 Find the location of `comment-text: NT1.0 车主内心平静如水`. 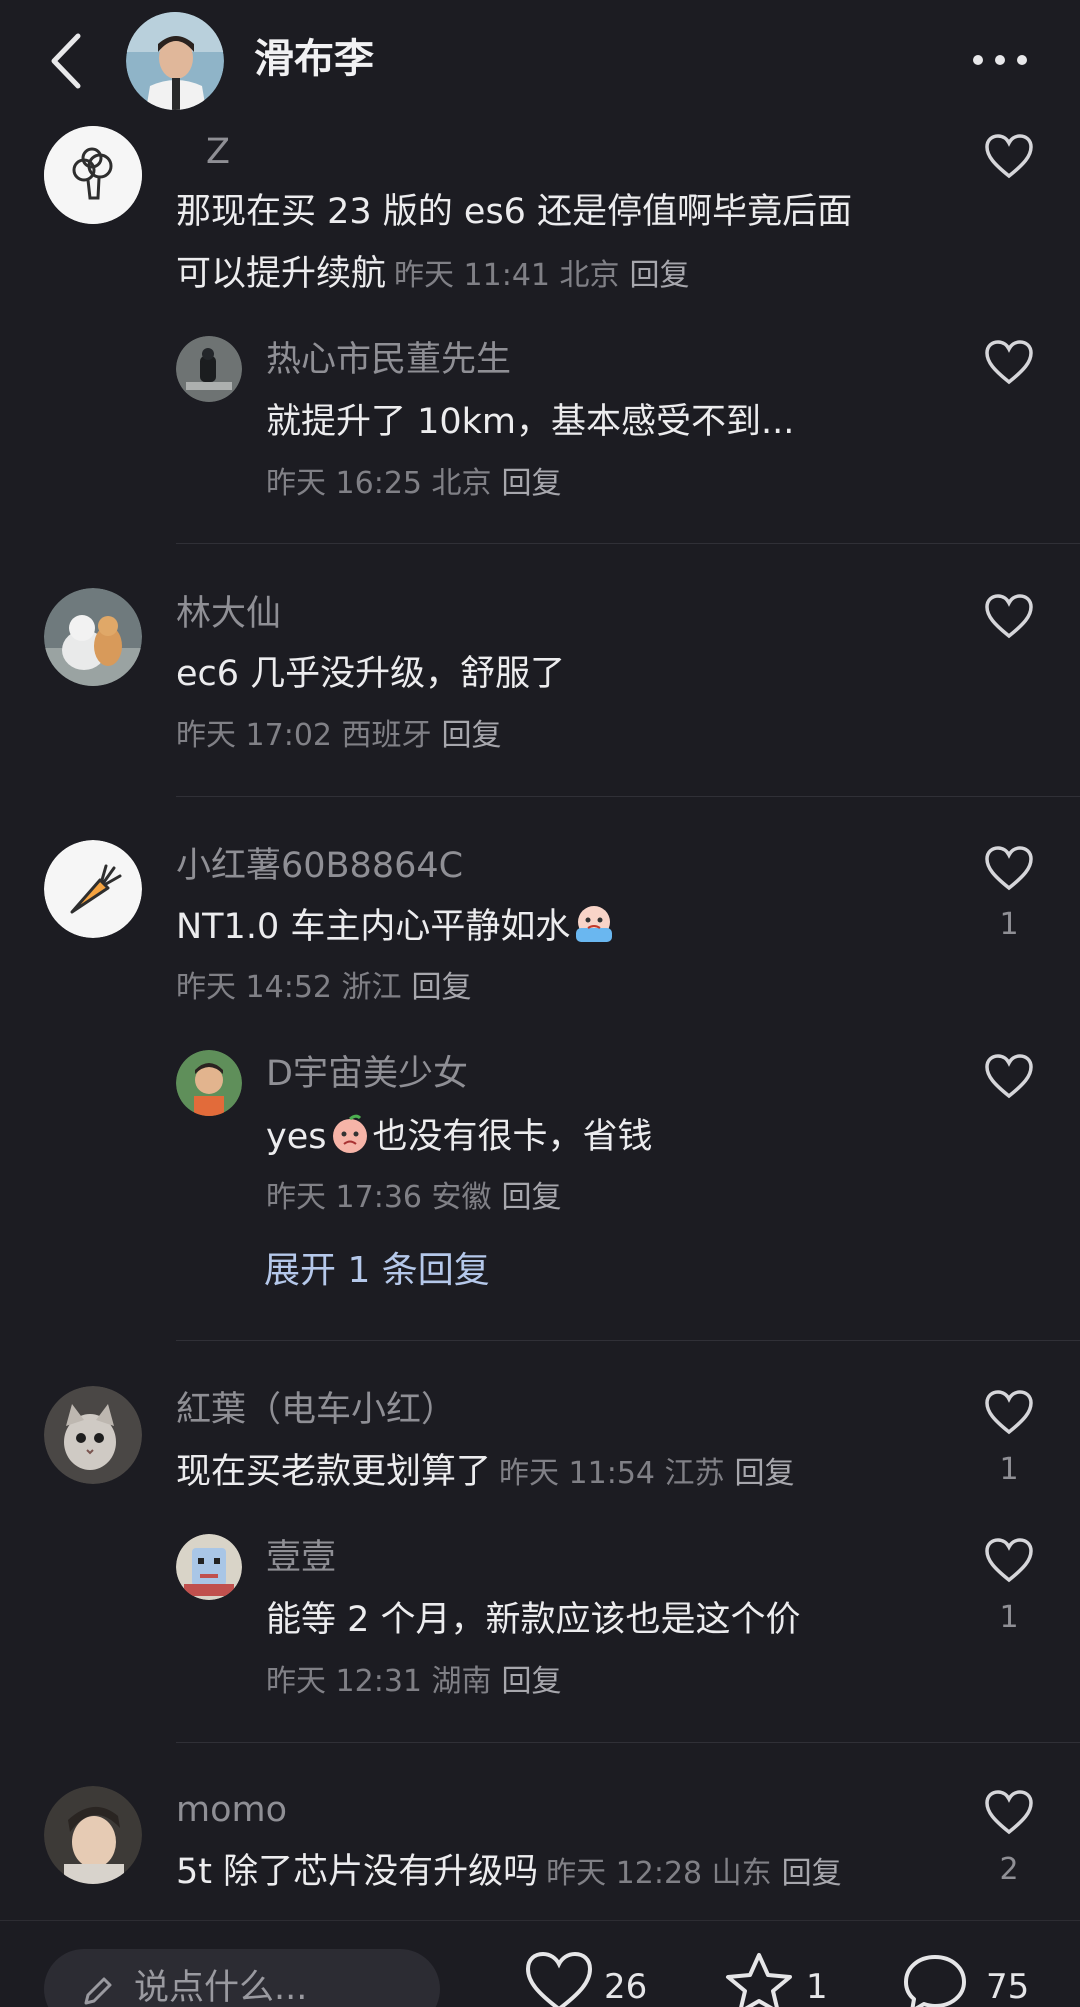

comment-text: NT1.0 车主内心平静如水 is located at coordinates (396, 926).